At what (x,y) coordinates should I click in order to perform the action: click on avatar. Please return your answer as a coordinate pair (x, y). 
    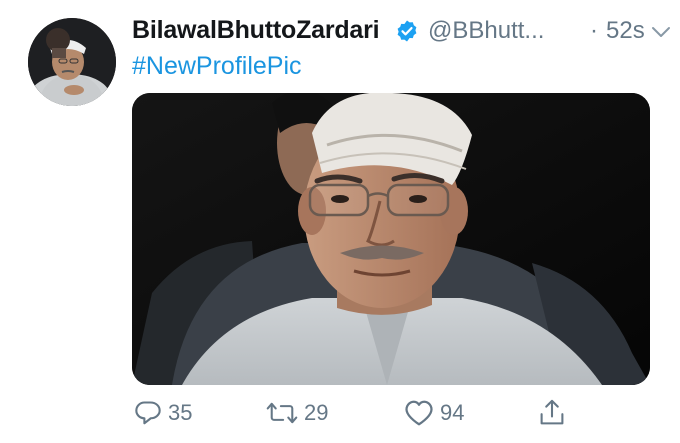
    Looking at the image, I should click on (72, 62).